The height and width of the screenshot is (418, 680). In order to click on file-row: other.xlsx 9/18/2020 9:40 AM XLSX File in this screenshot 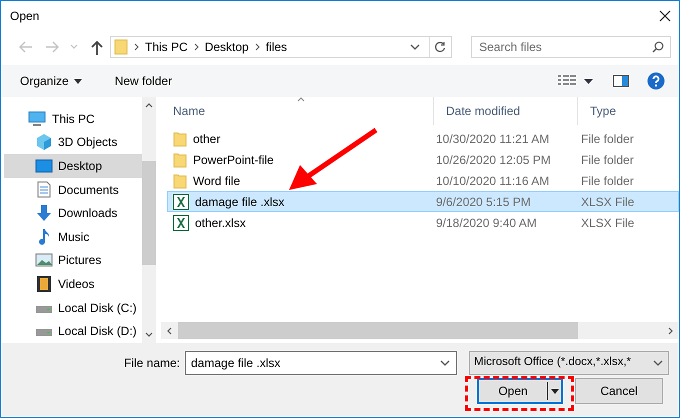, I will do `click(423, 222)`.